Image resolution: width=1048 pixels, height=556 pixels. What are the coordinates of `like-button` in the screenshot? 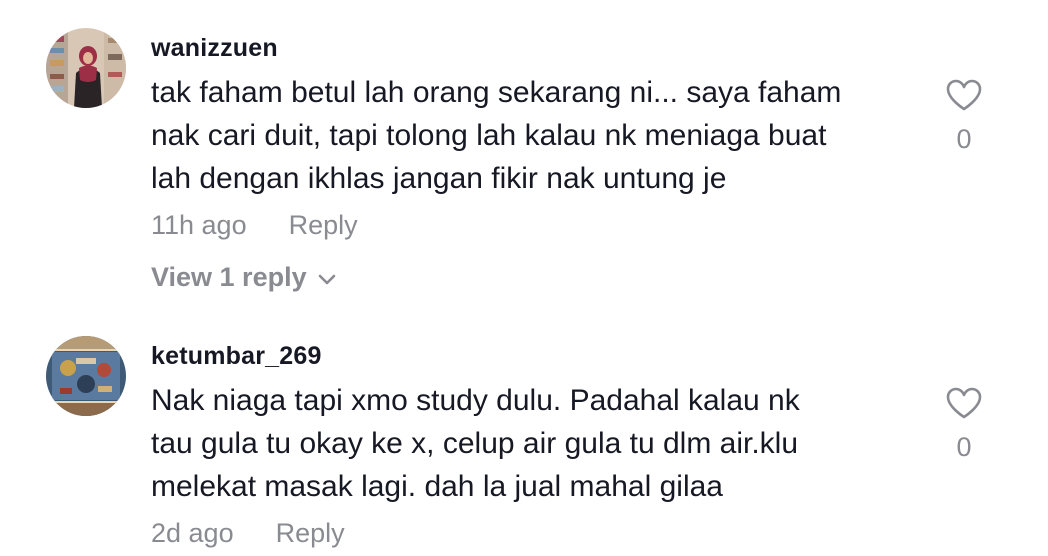 It's located at (964, 405).